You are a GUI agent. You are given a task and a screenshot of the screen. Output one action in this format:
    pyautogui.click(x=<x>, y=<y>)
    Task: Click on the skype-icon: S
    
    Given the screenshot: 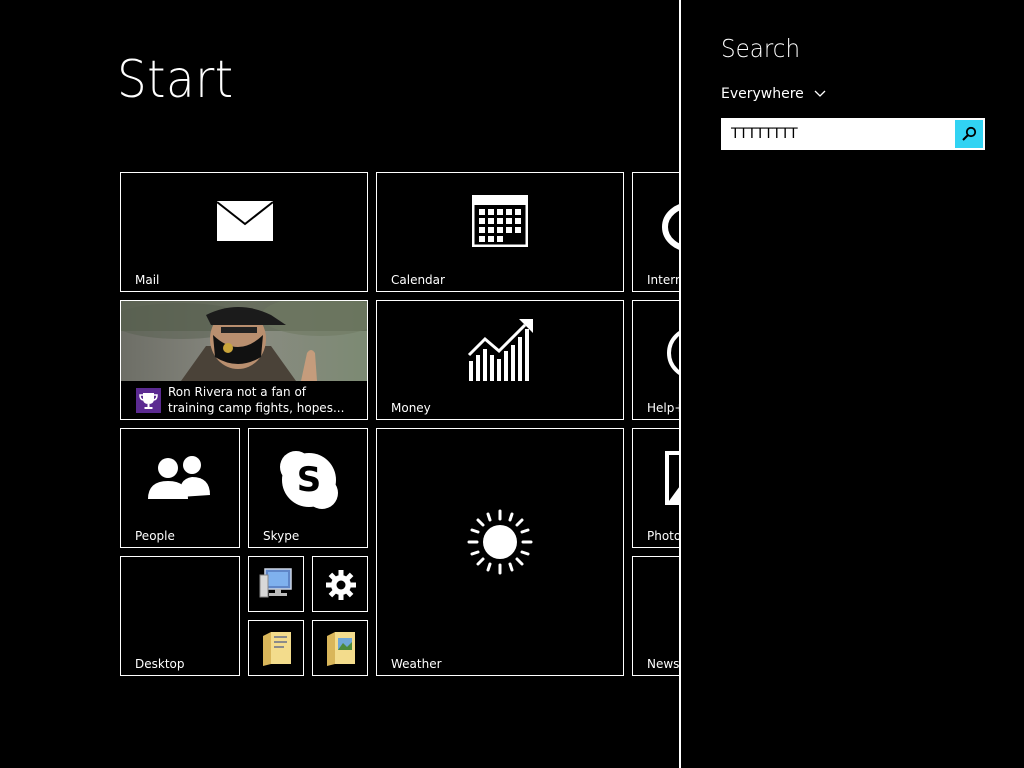 What is the action you would take?
    pyautogui.click(x=309, y=480)
    